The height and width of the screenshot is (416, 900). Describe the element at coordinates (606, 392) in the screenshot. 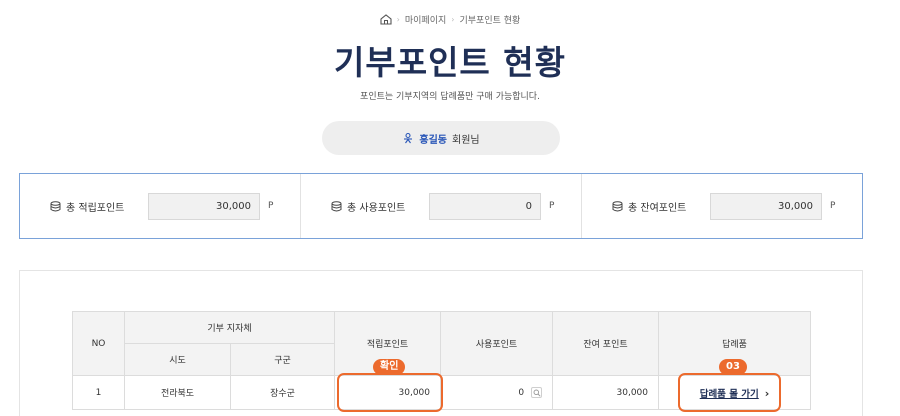

I see `cell-remaining: 30,000` at that location.